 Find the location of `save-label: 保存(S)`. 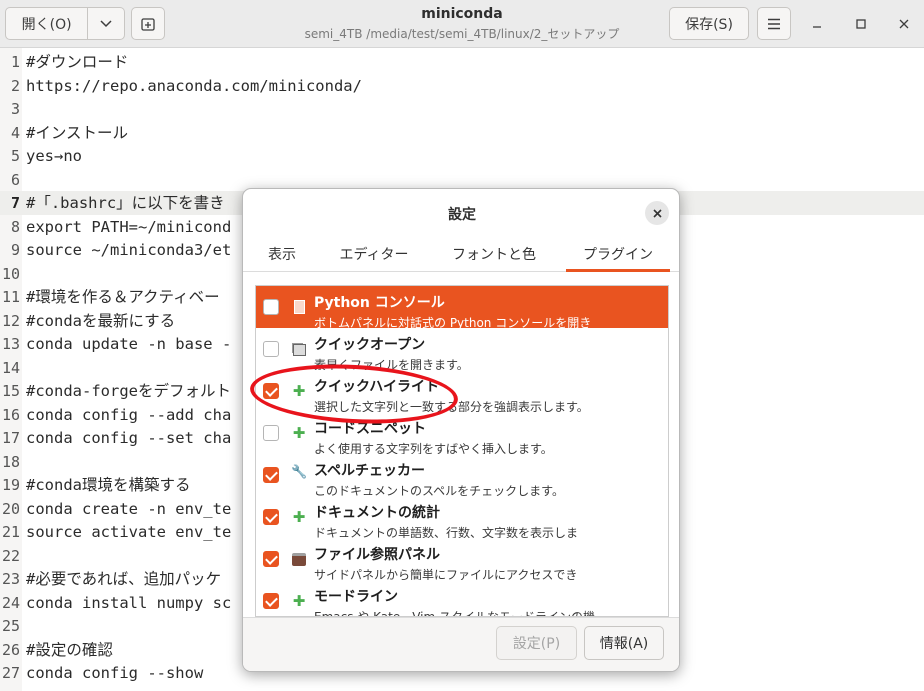

save-label: 保存(S) is located at coordinates (709, 24).